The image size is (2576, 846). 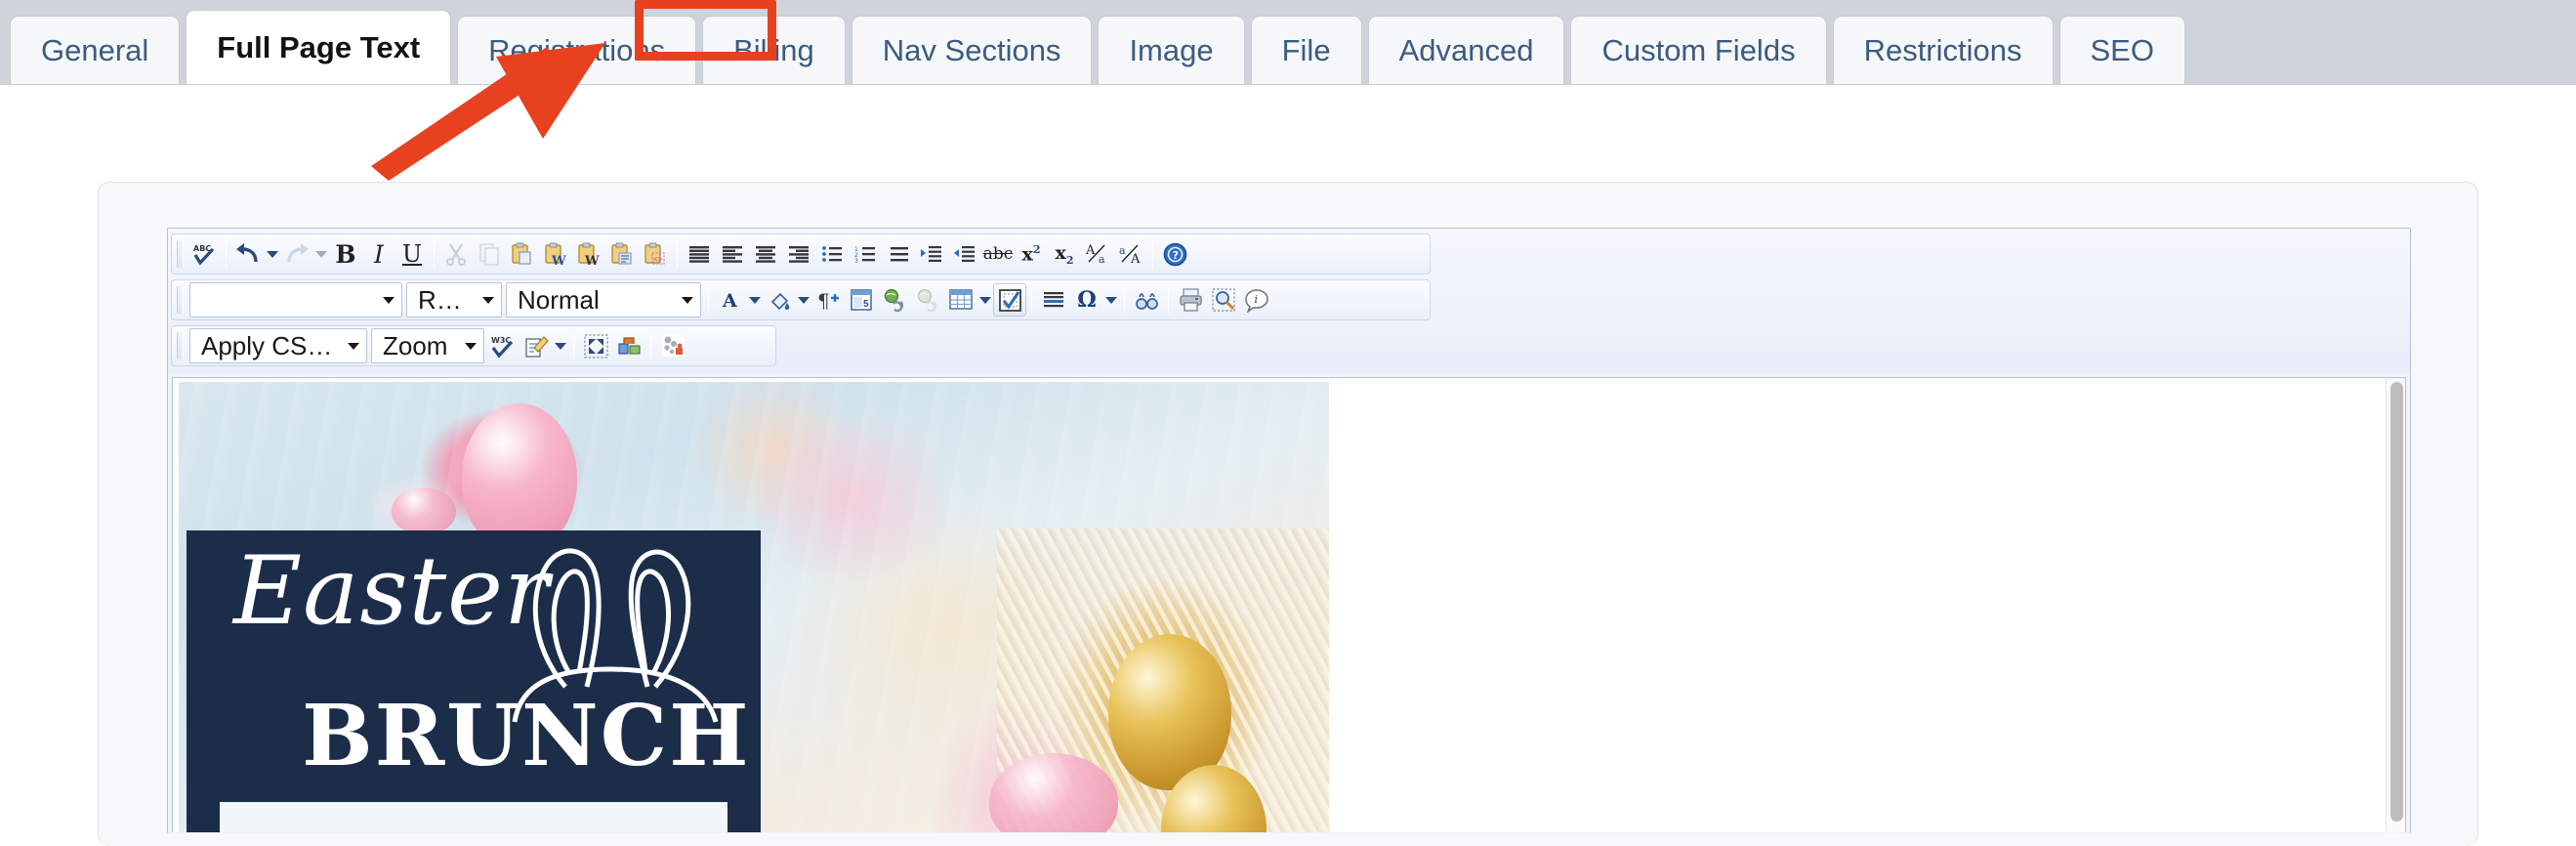 What do you see at coordinates (1190, 300) in the screenshot?
I see `print-icon` at bounding box center [1190, 300].